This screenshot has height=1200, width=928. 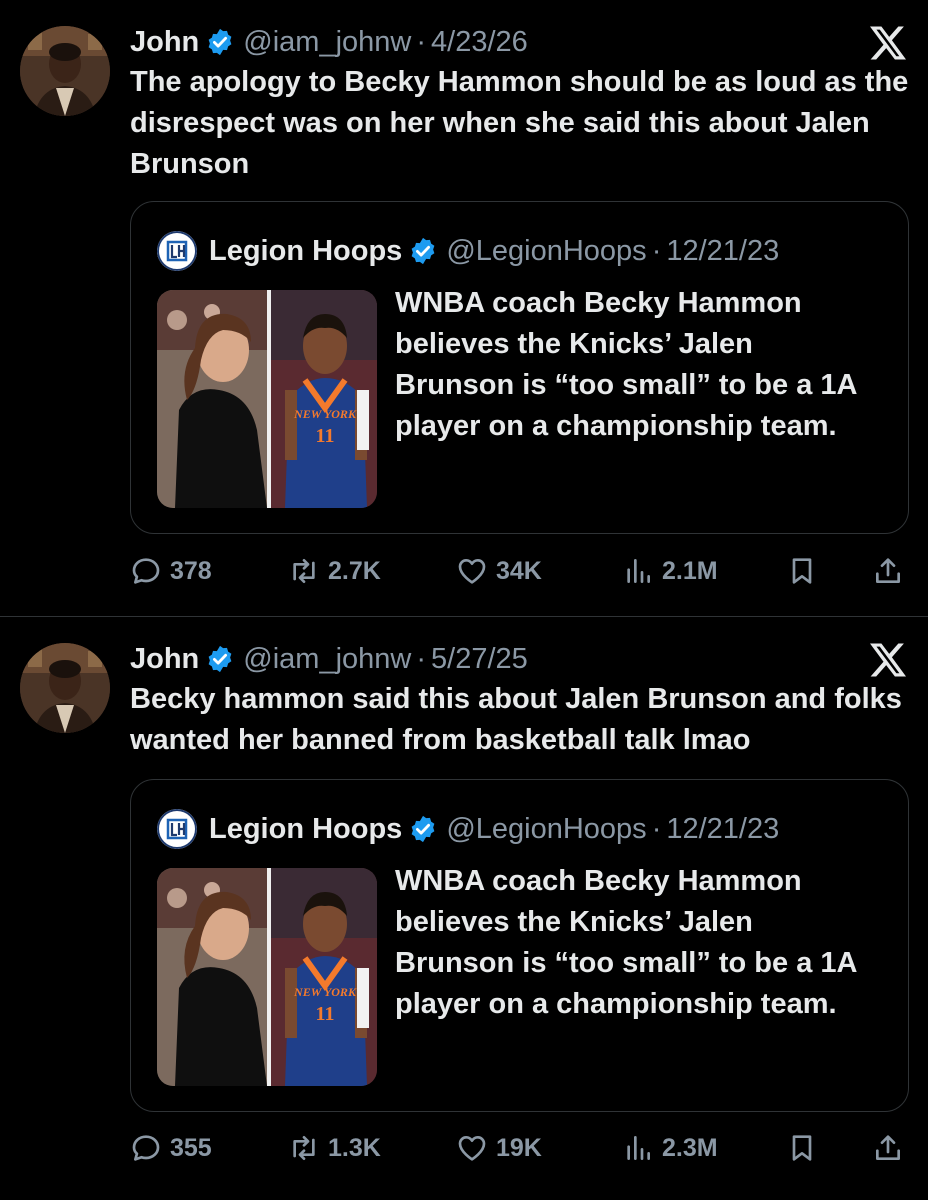 What do you see at coordinates (354, 1147) in the screenshot?
I see `retweet-count: 1.3K` at bounding box center [354, 1147].